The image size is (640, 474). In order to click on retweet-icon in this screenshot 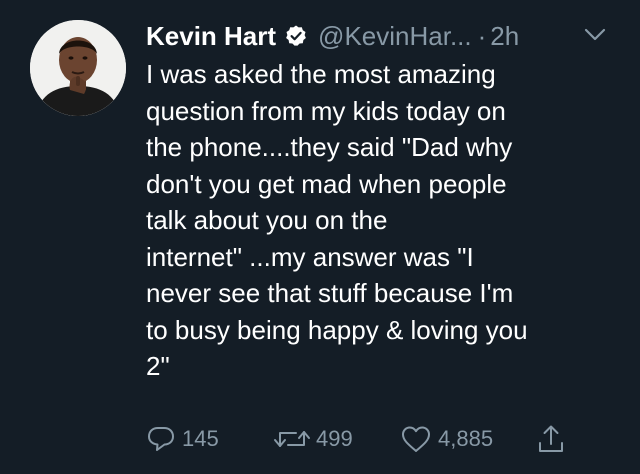, I will do `click(292, 439)`.